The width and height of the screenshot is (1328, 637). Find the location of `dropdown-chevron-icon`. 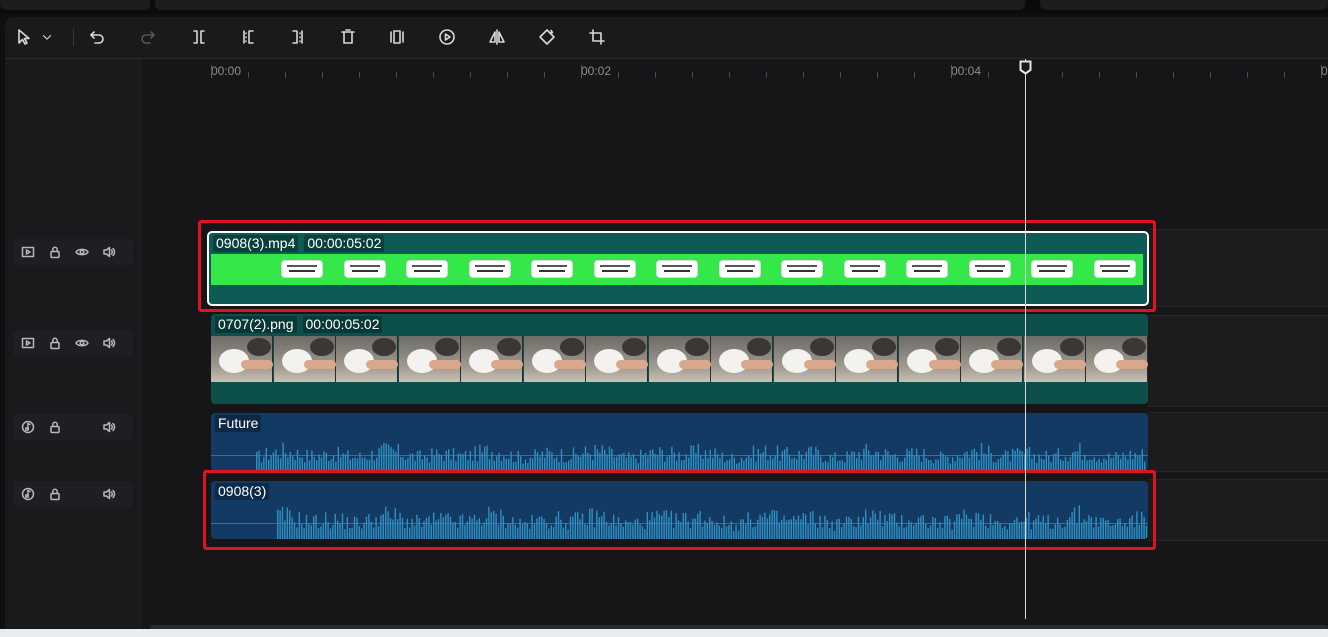

dropdown-chevron-icon is located at coordinates (47, 37).